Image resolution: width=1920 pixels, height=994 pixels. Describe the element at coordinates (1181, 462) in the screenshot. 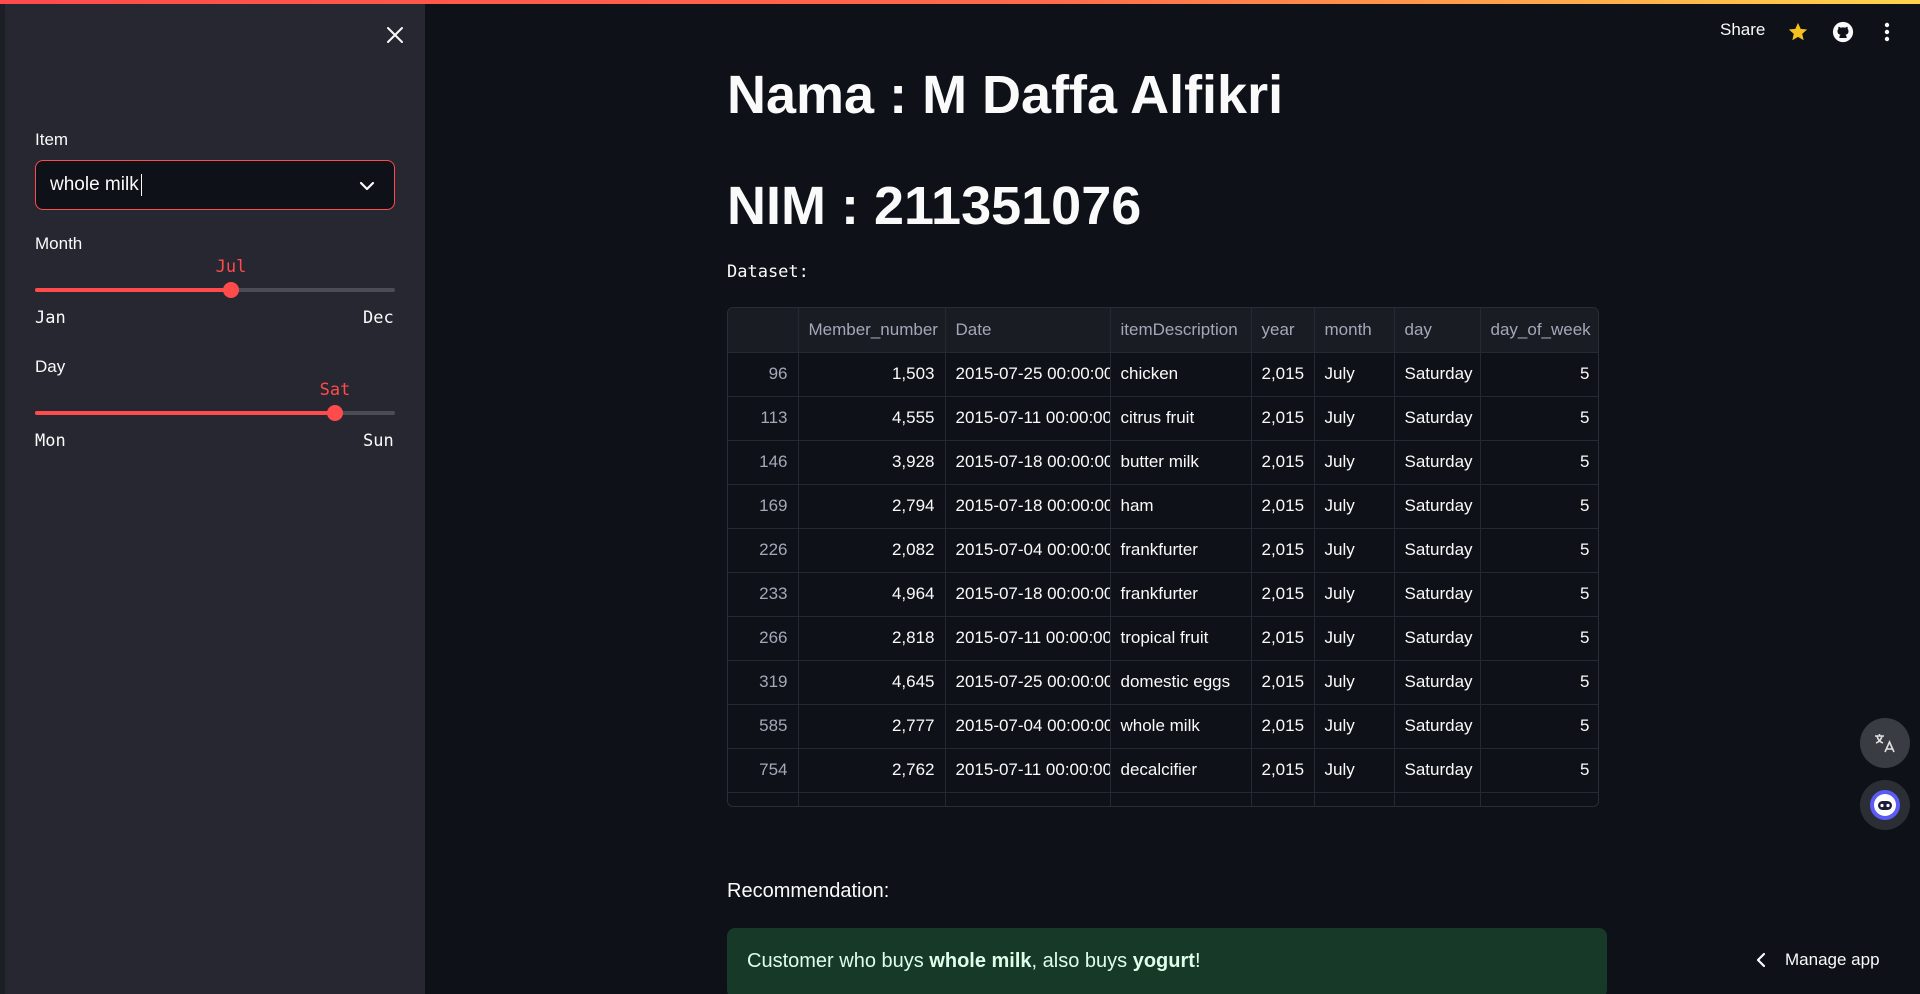

I see `table-cell: butter milk` at that location.